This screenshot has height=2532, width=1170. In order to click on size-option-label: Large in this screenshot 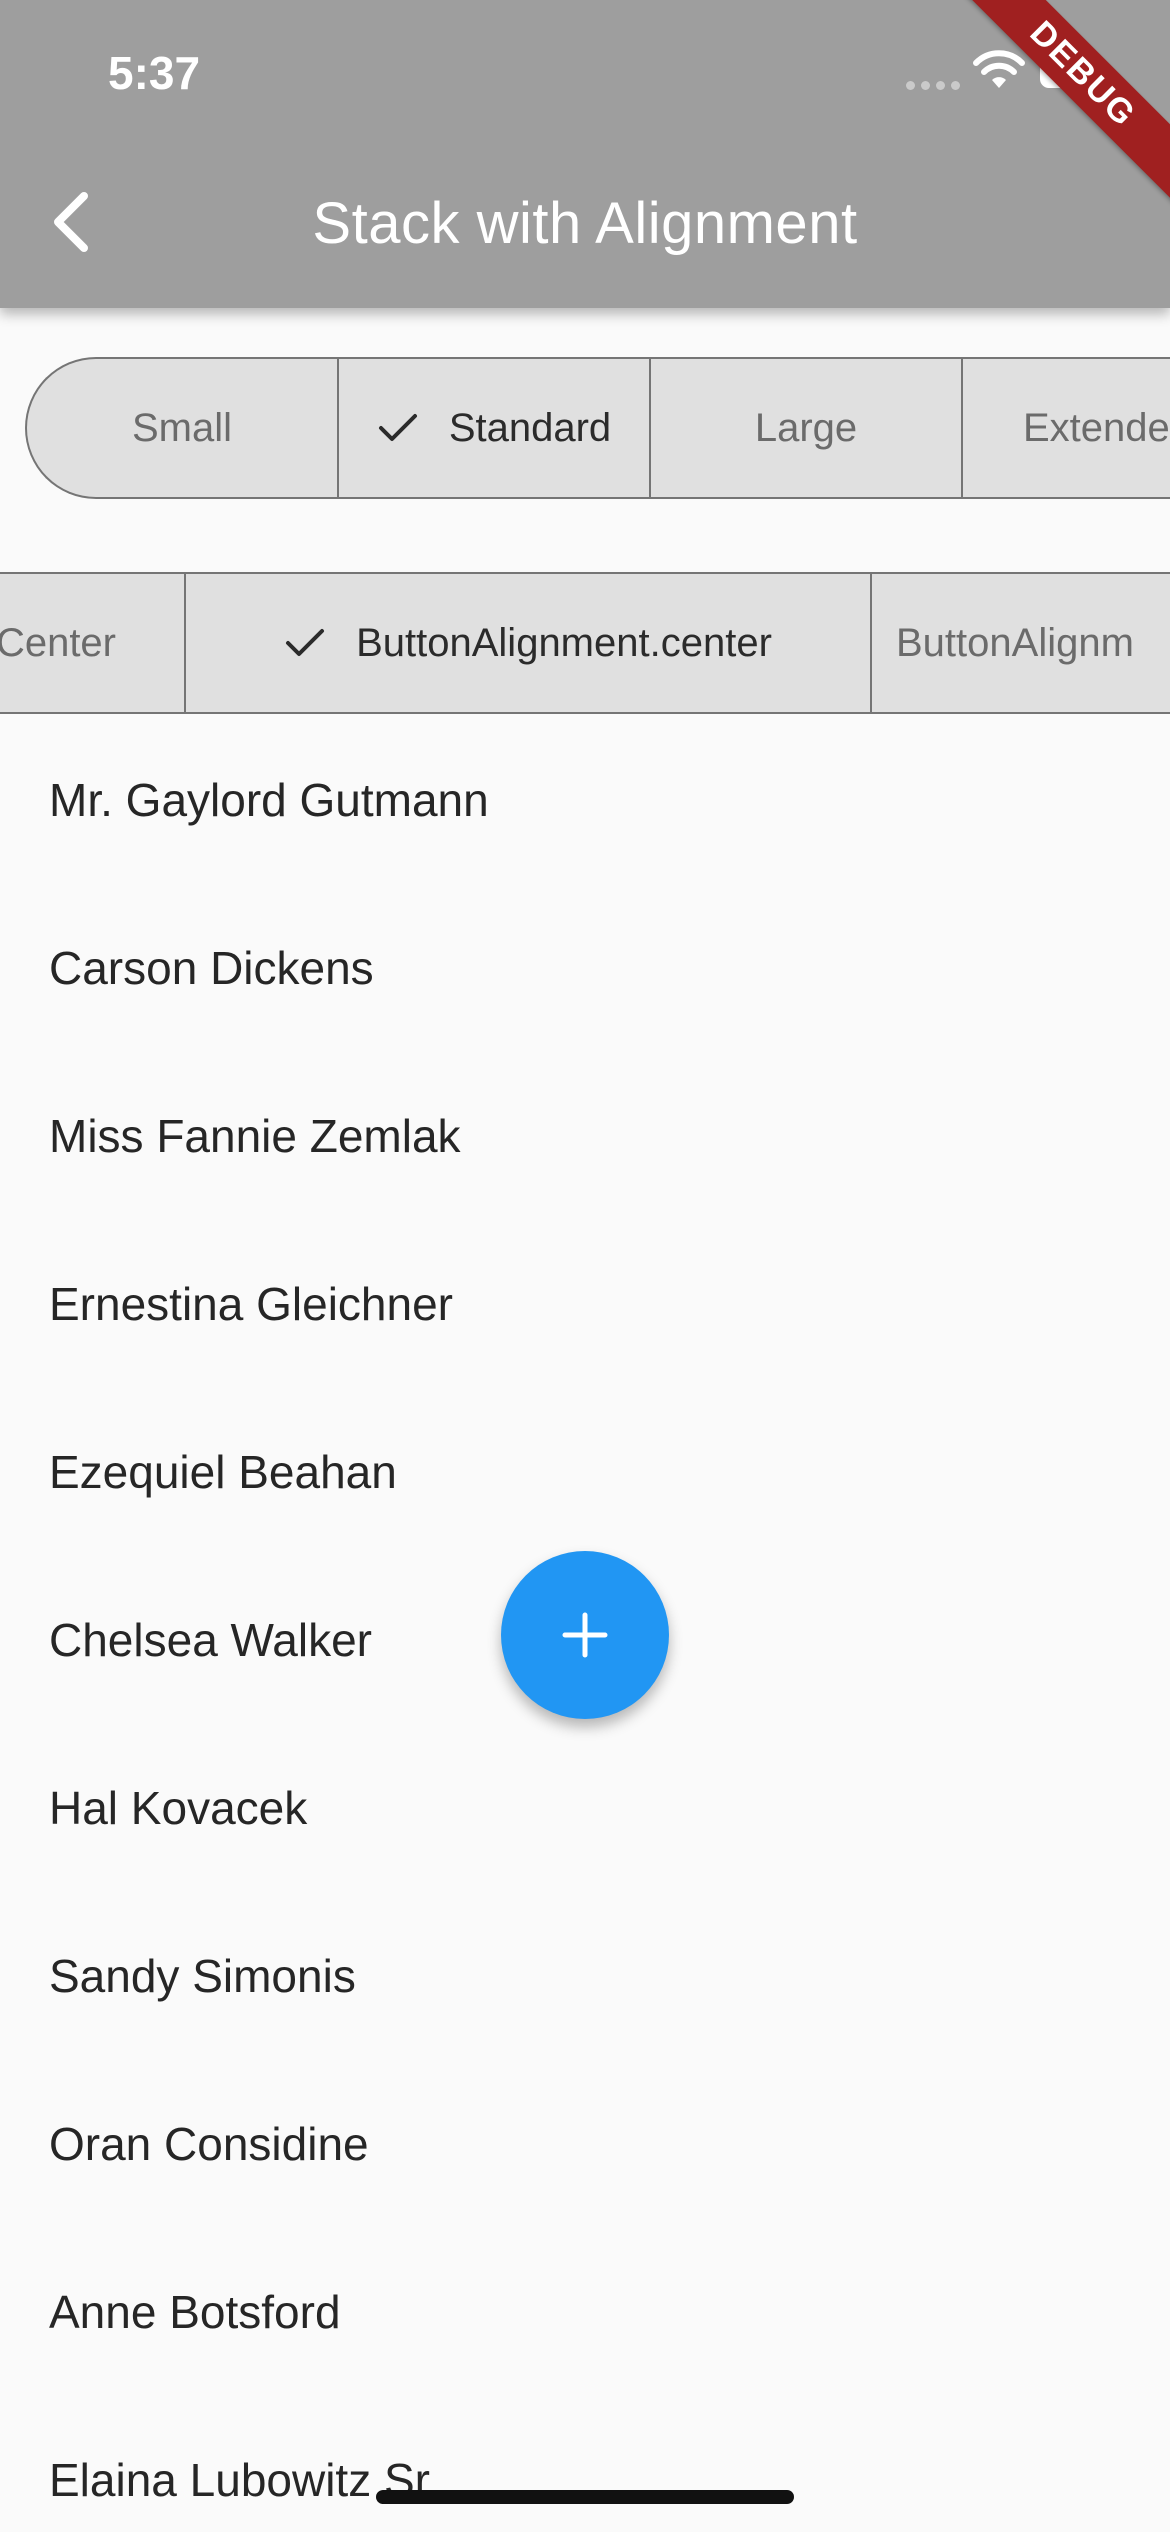, I will do `click(806, 427)`.